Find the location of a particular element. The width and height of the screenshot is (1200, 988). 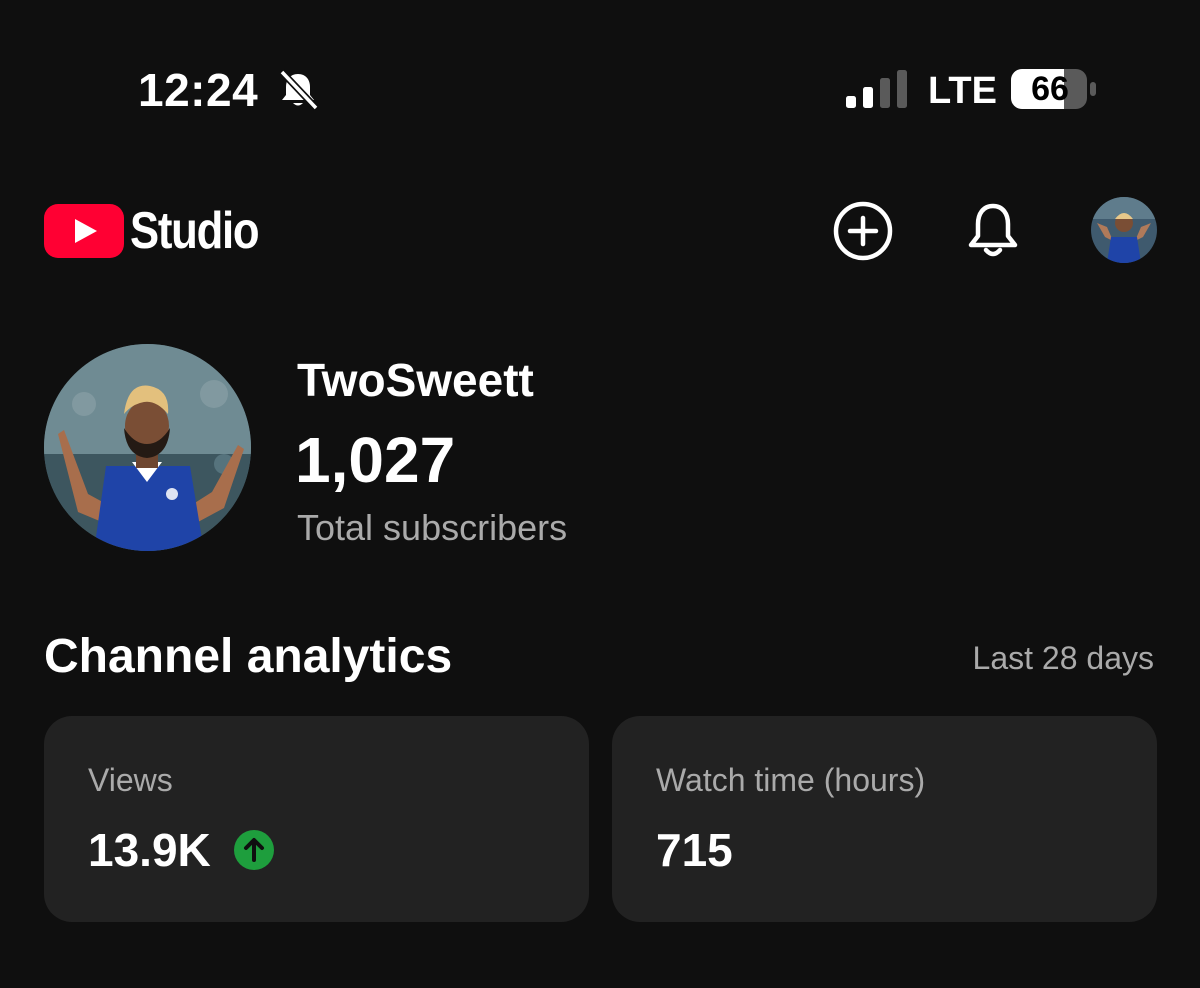

status-time: 12:24 is located at coordinates (198, 90).